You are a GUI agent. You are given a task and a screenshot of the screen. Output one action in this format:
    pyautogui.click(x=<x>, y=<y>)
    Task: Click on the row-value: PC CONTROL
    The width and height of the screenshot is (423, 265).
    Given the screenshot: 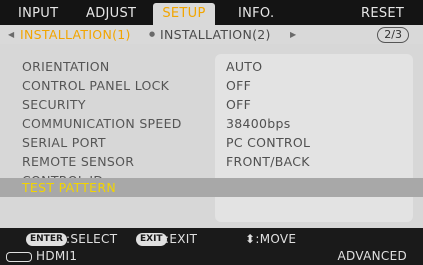 What is the action you would take?
    pyautogui.click(x=268, y=142)
    